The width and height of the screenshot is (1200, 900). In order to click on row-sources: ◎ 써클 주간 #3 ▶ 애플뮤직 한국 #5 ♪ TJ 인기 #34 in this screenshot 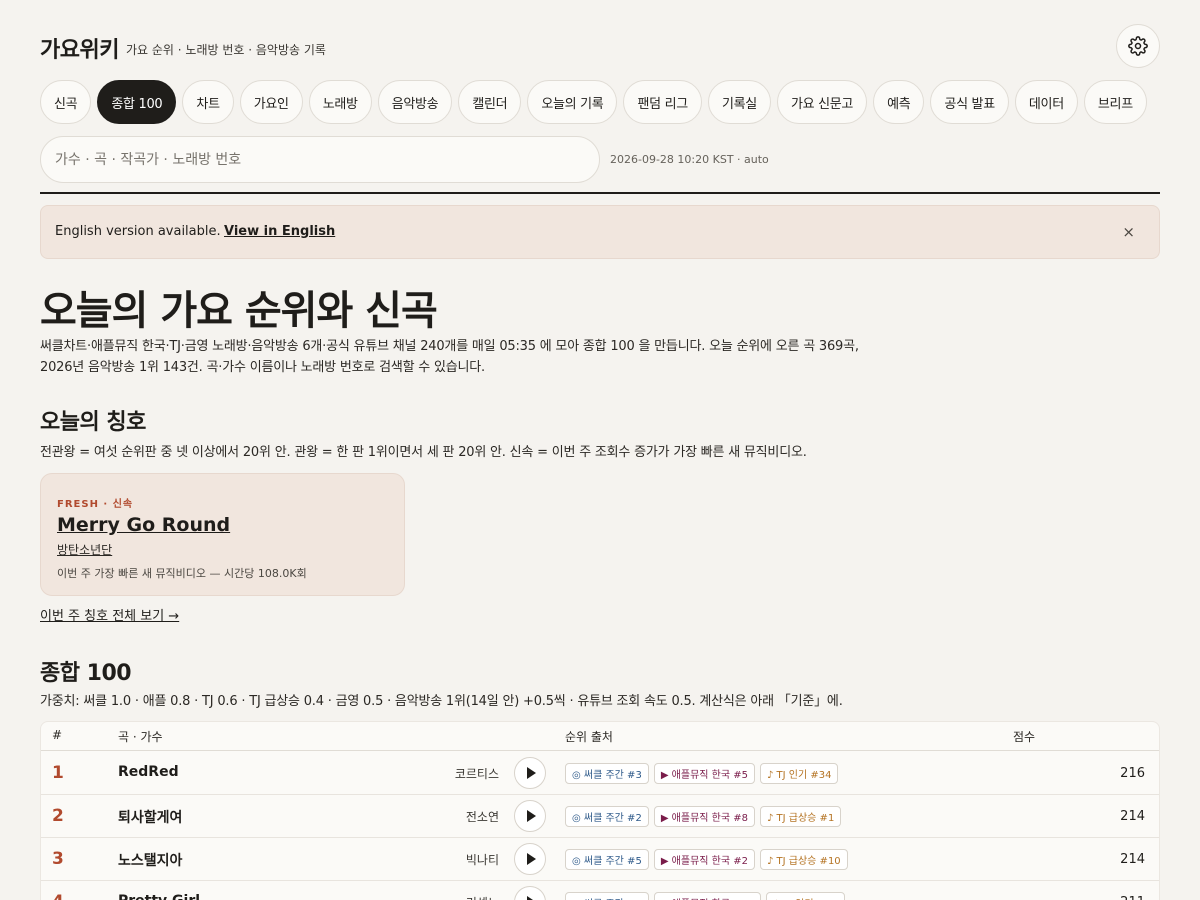, I will do `click(702, 773)`.